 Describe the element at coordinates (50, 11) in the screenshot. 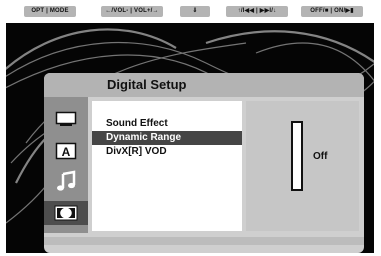

I see `hint-opt-mode: OPT | MODE` at that location.